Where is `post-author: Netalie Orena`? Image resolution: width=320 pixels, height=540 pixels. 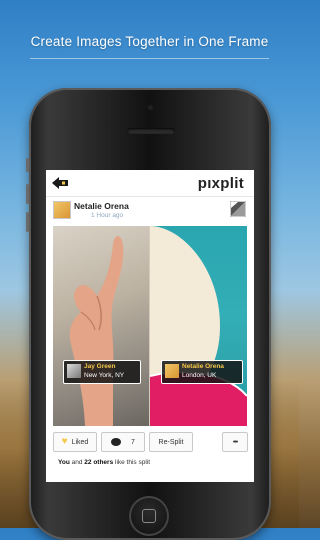
post-author: Netalie Orena is located at coordinates (101, 206).